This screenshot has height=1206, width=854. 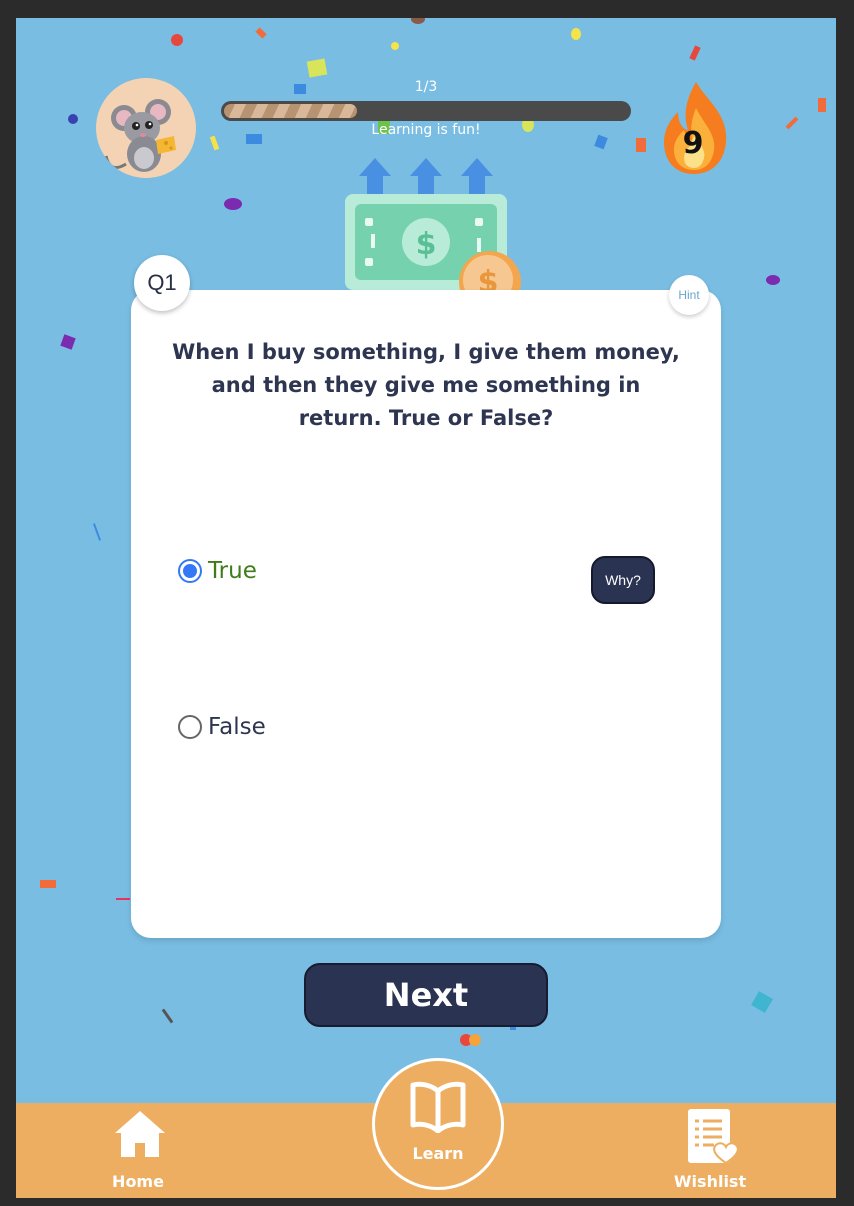 What do you see at coordinates (162, 283) in the screenshot?
I see `question-number-badge: Q1` at bounding box center [162, 283].